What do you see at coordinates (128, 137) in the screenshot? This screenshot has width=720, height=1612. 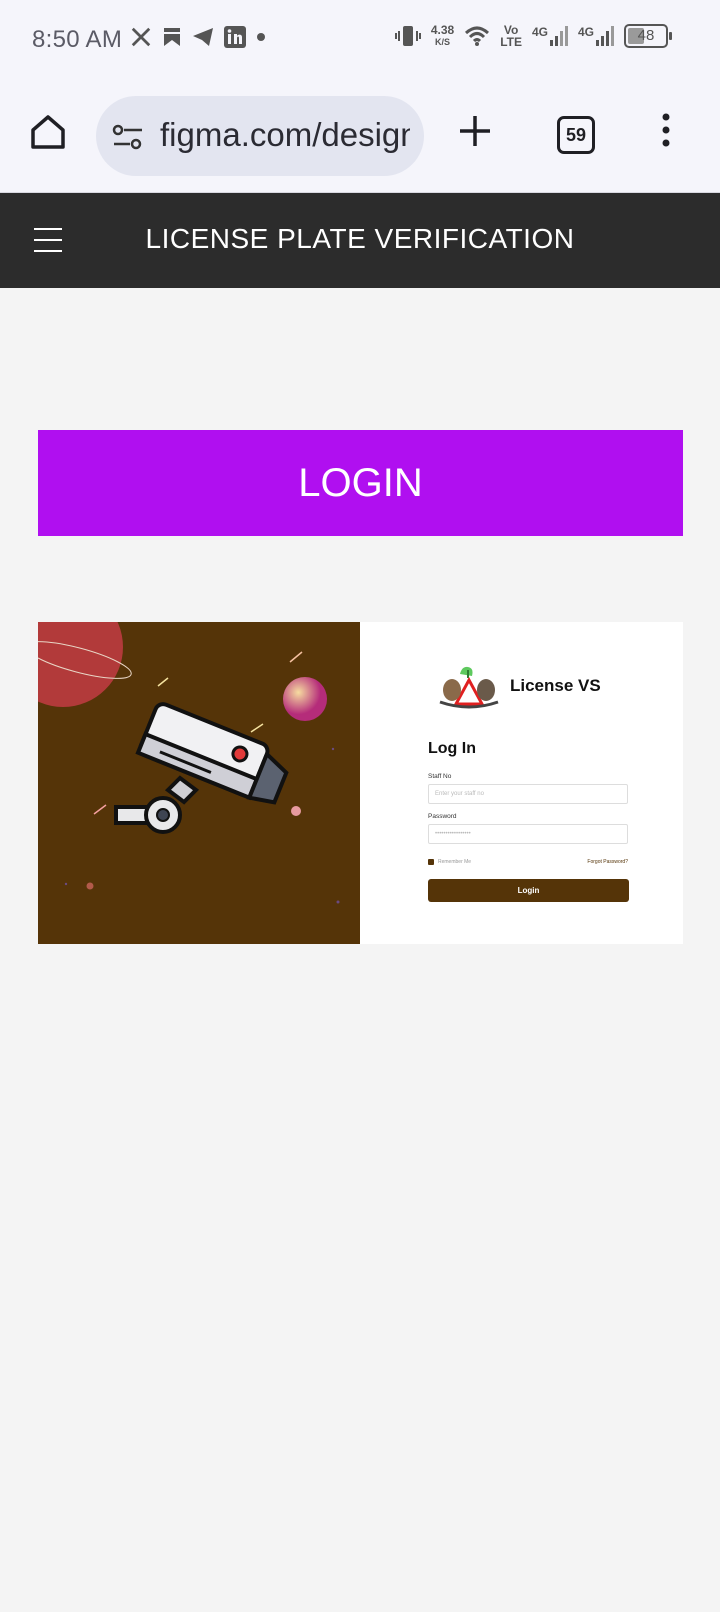 I see `site-settings-icon` at bounding box center [128, 137].